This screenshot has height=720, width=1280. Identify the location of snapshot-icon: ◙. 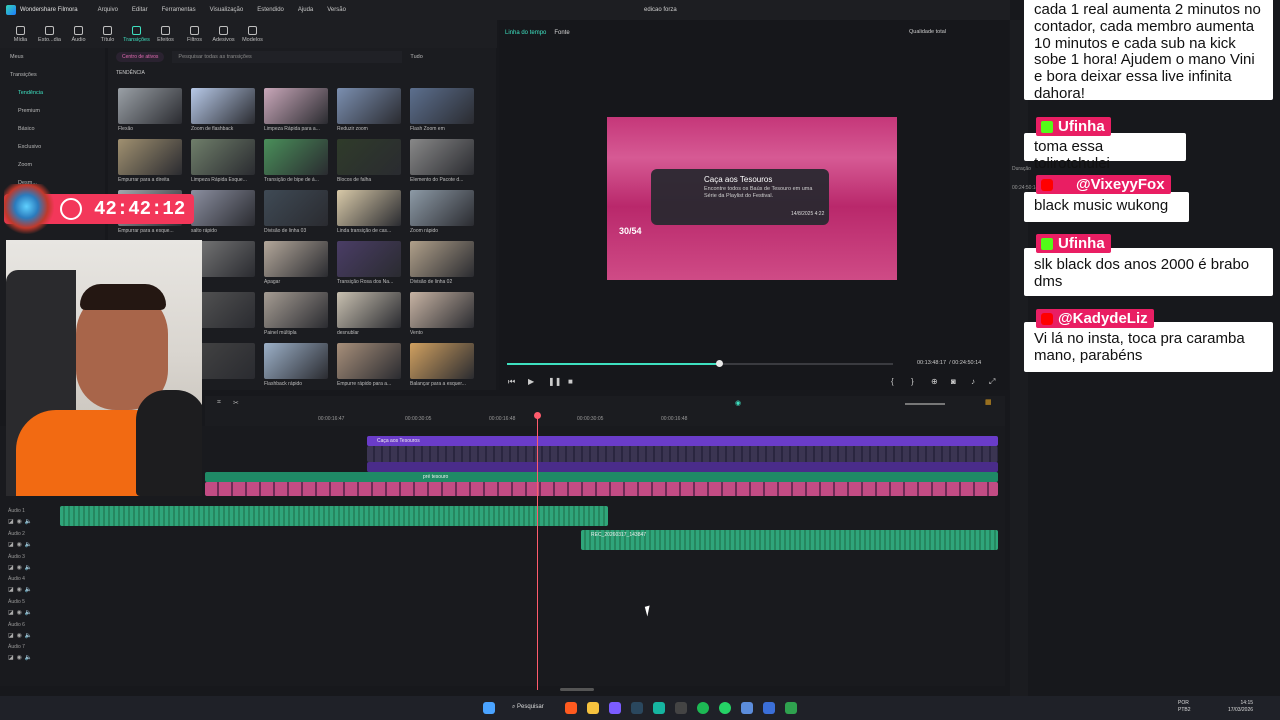
(953, 381).